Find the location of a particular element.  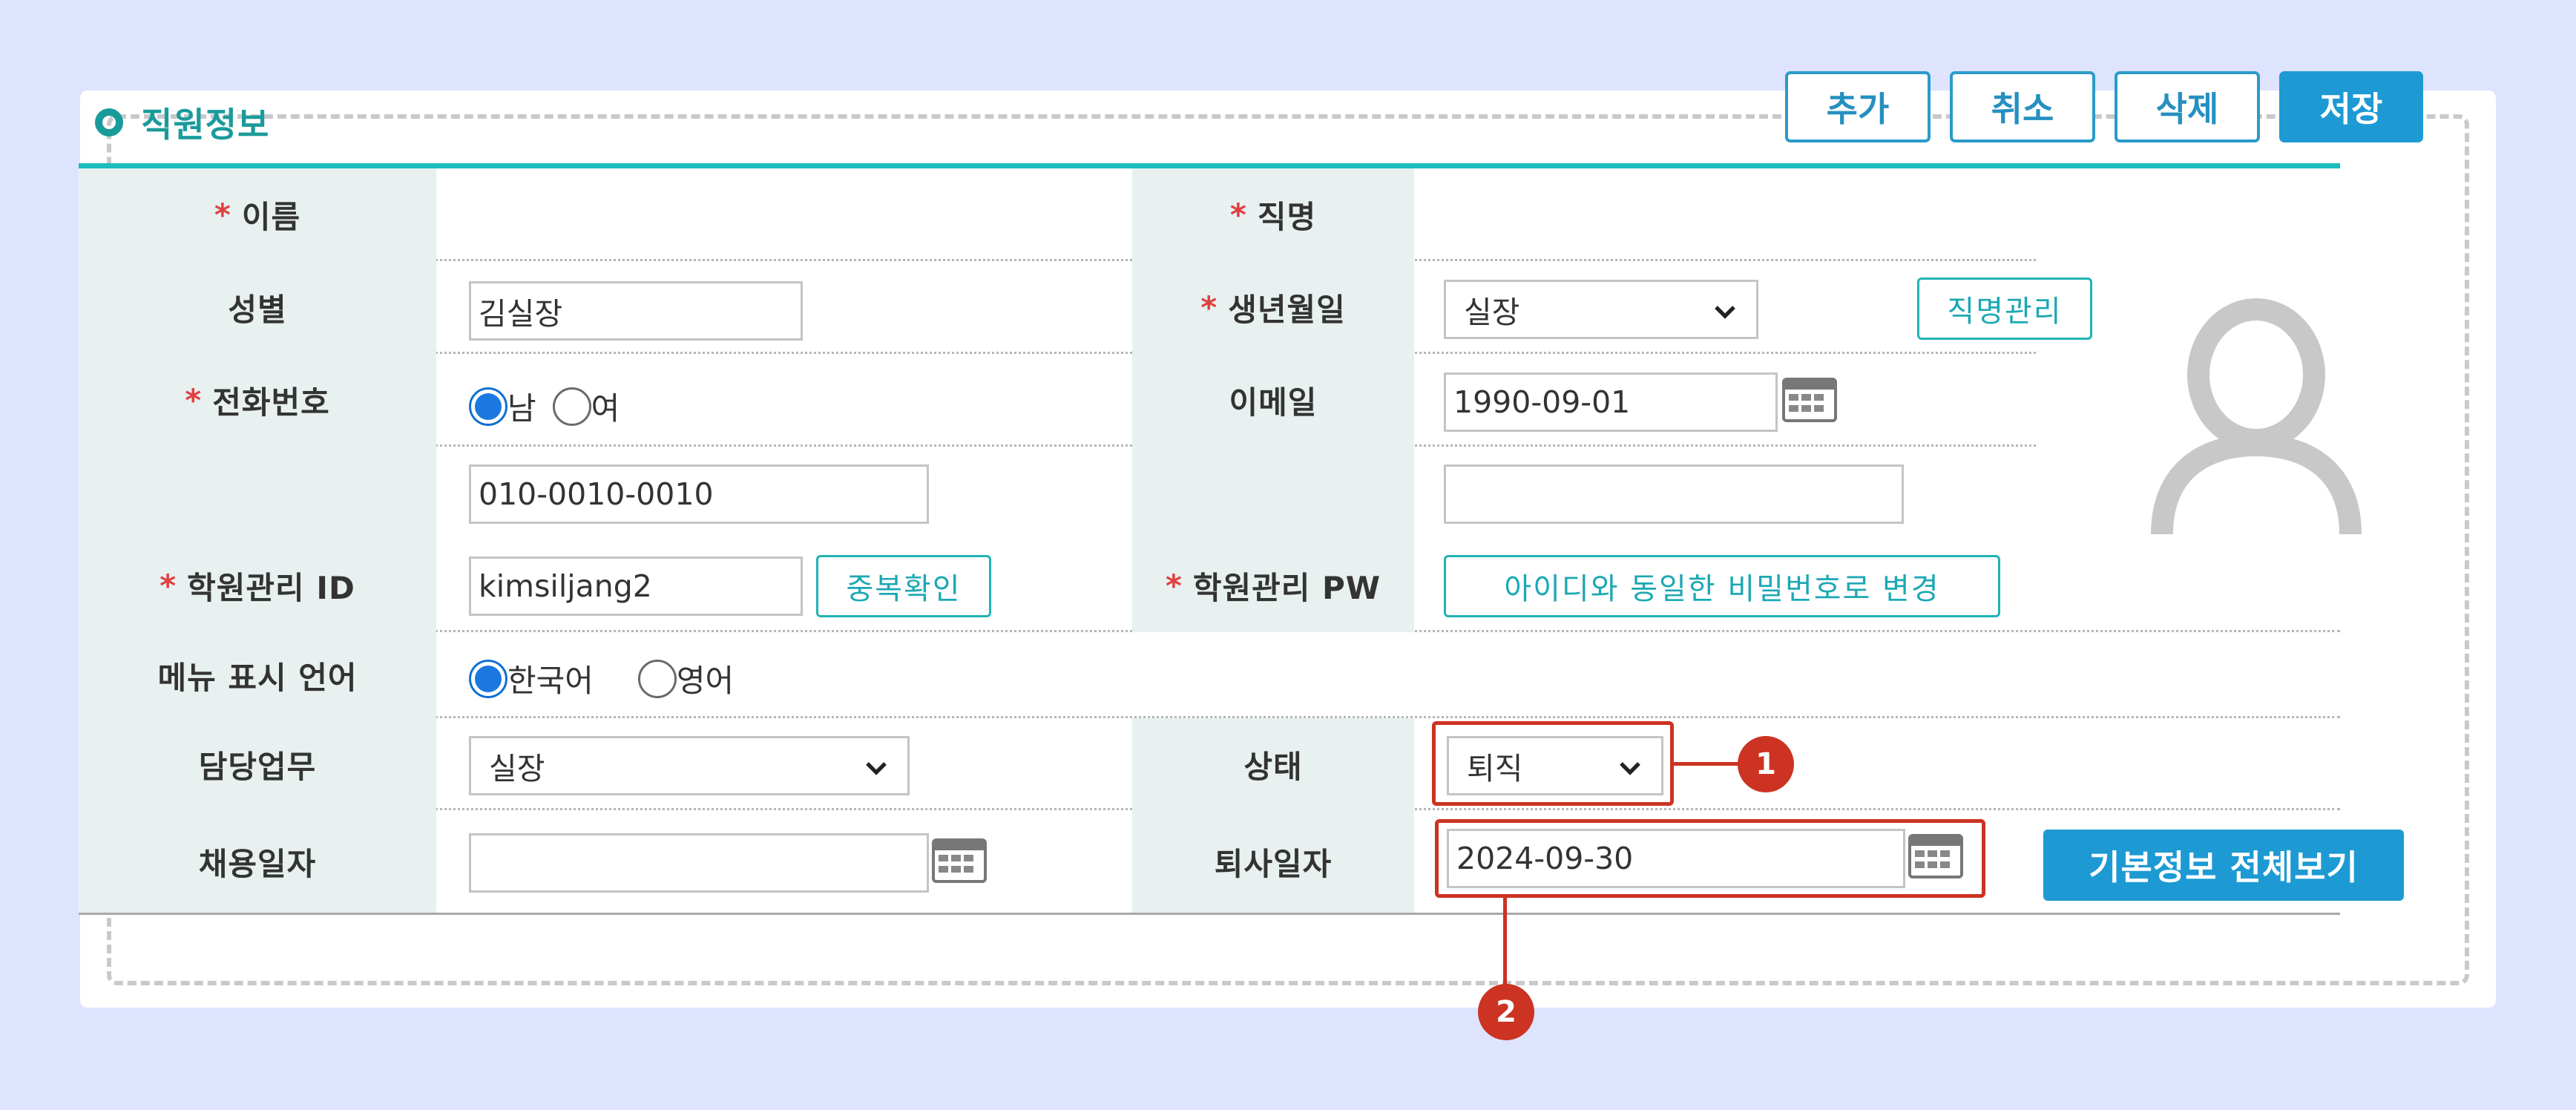

language-english-radio is located at coordinates (657, 678).